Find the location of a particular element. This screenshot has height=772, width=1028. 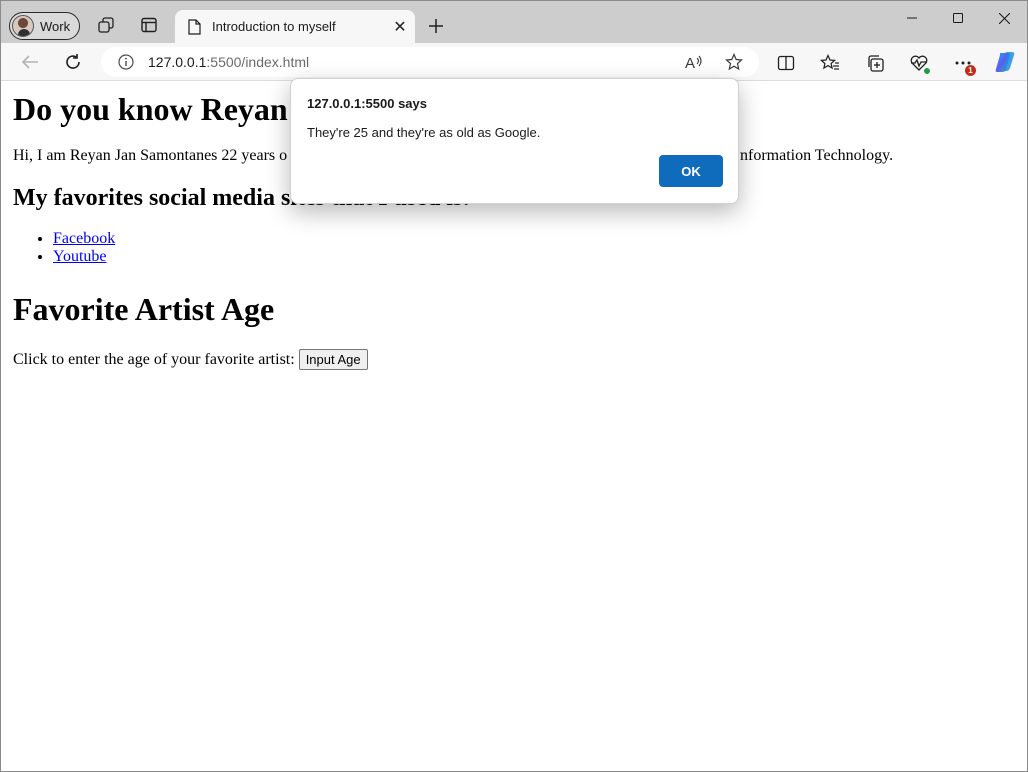

close-window-button is located at coordinates (1004, 18).